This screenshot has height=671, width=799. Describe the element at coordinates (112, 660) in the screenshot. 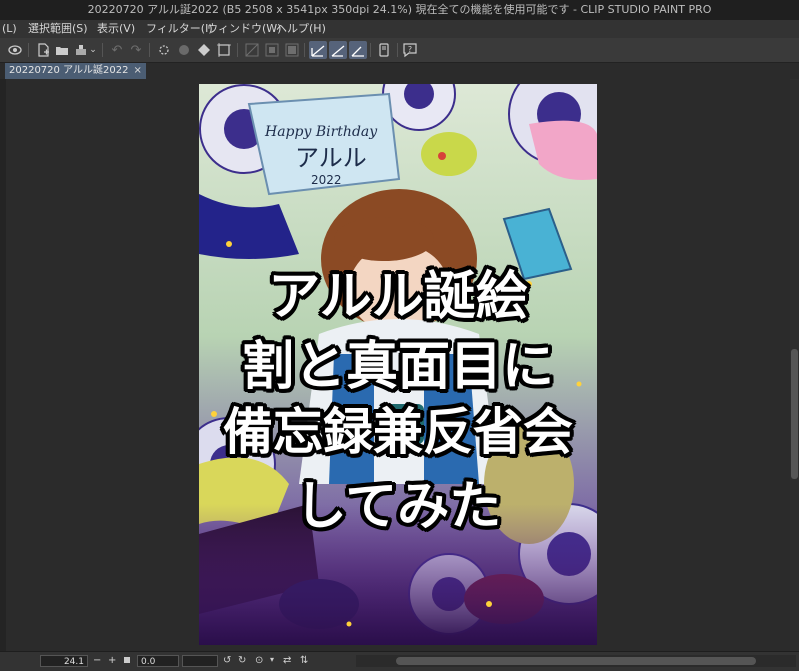

I see `zoom-in-button: +` at that location.